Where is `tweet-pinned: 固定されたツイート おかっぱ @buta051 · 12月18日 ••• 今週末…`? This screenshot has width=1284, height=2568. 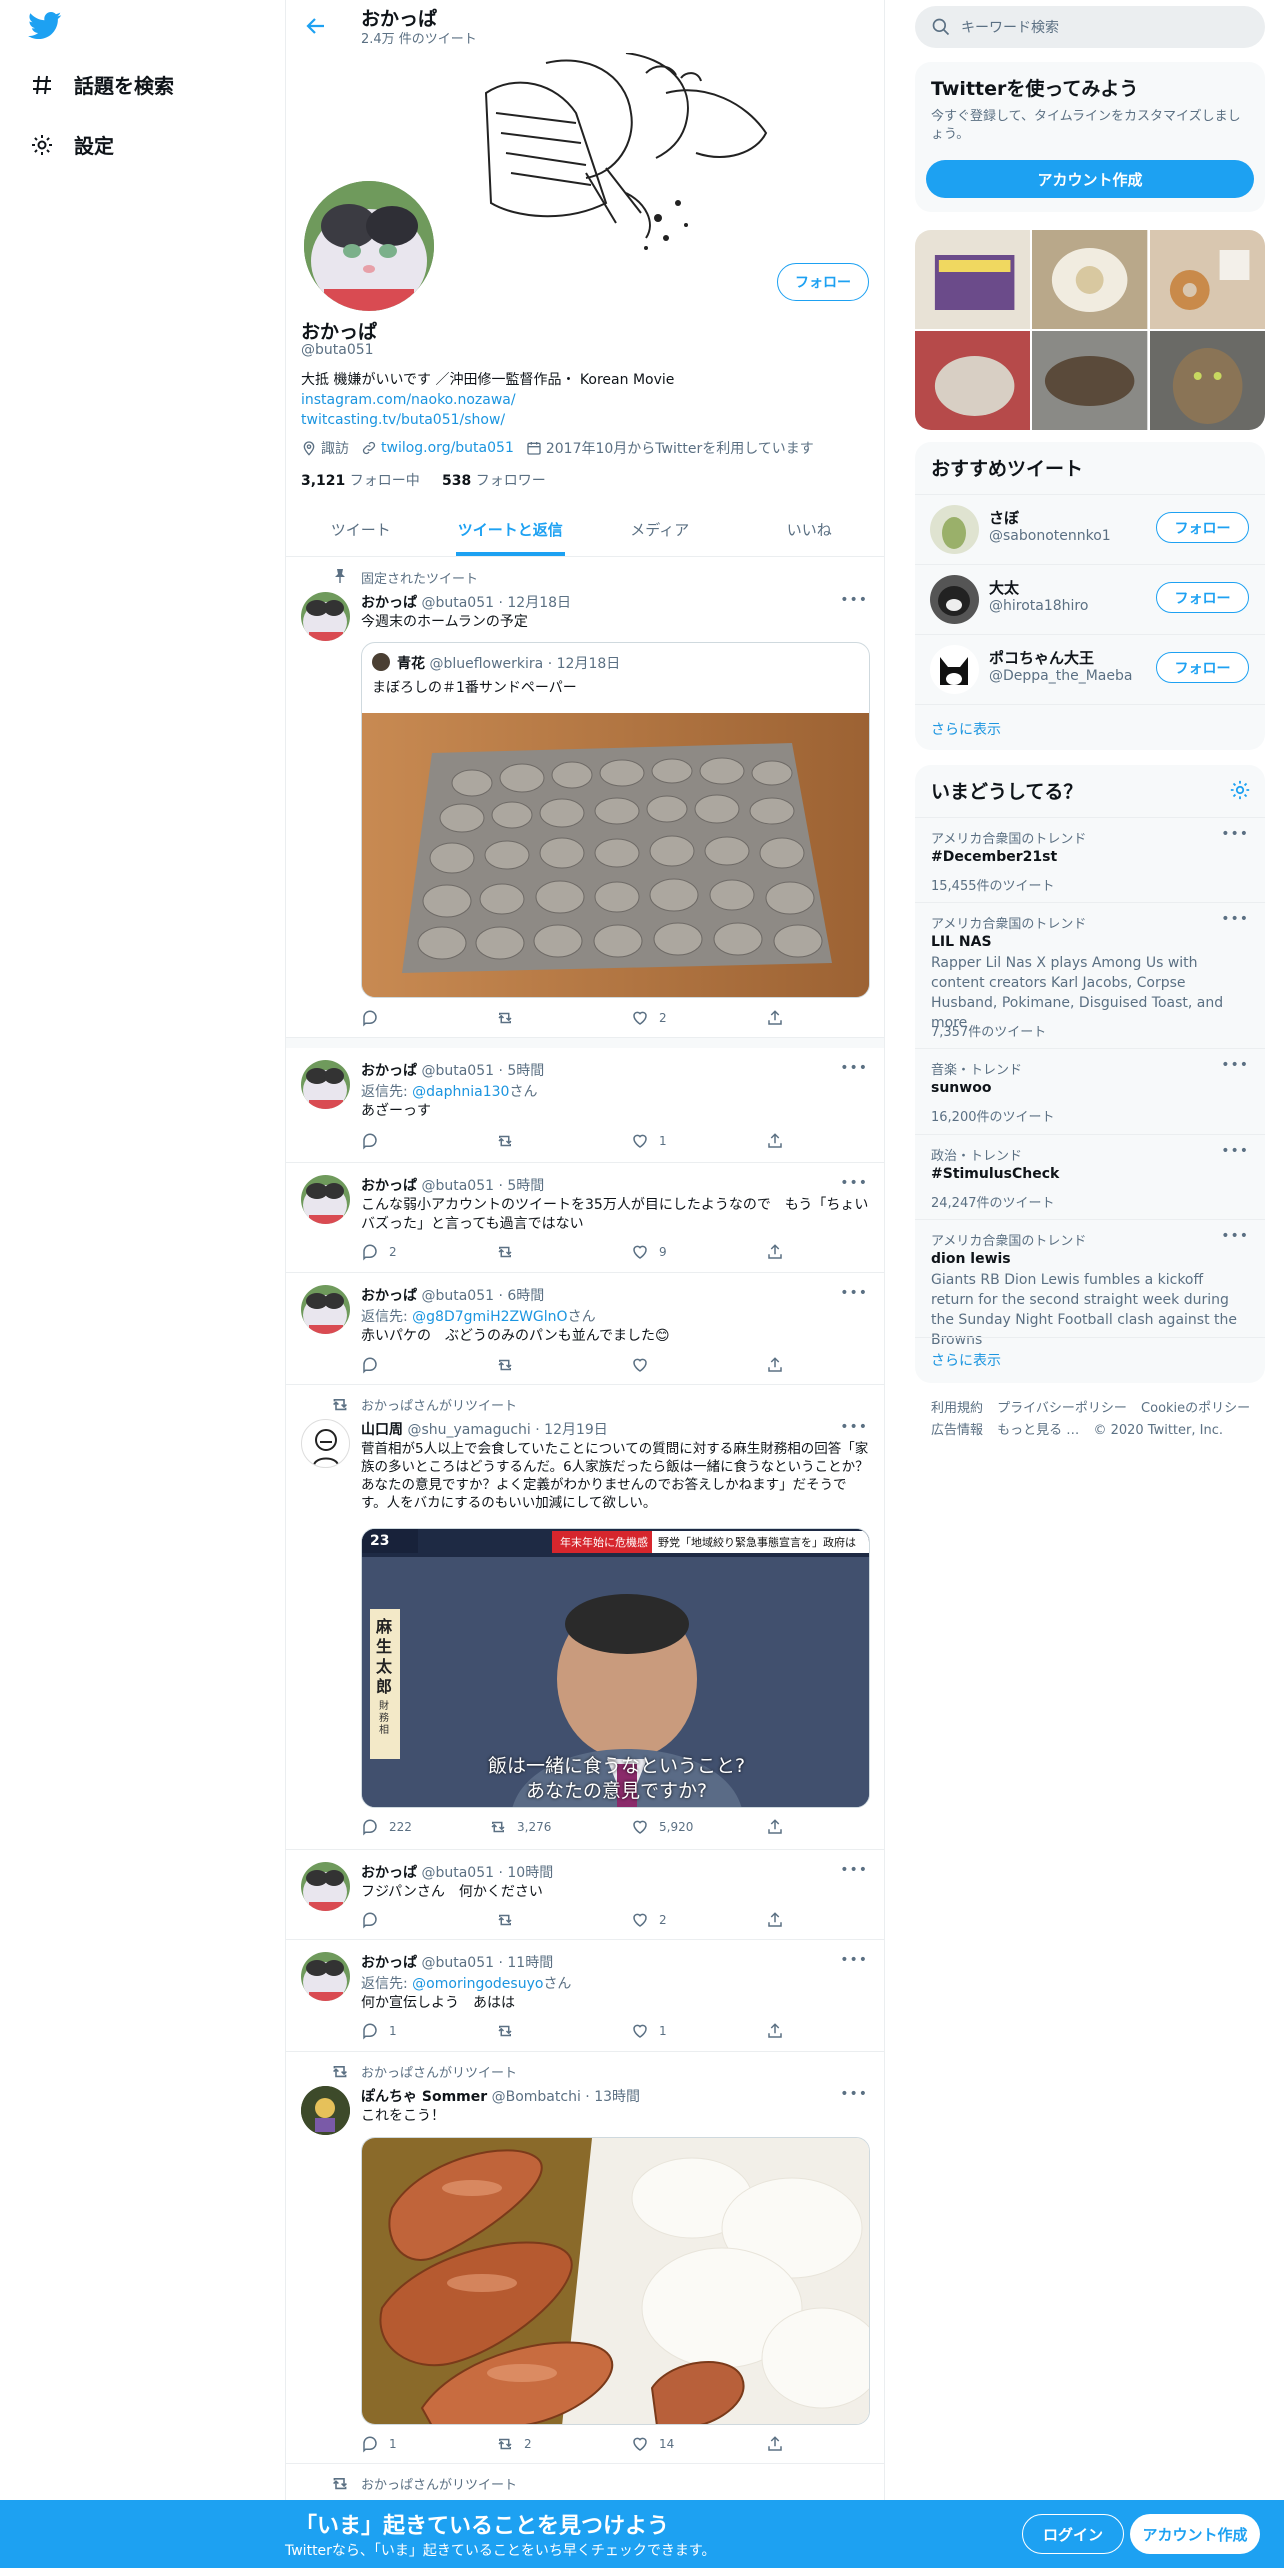 tweet-pinned: 固定されたツイート おかっぱ @buta051 · 12月18日 ••• 今週末… is located at coordinates (585, 798).